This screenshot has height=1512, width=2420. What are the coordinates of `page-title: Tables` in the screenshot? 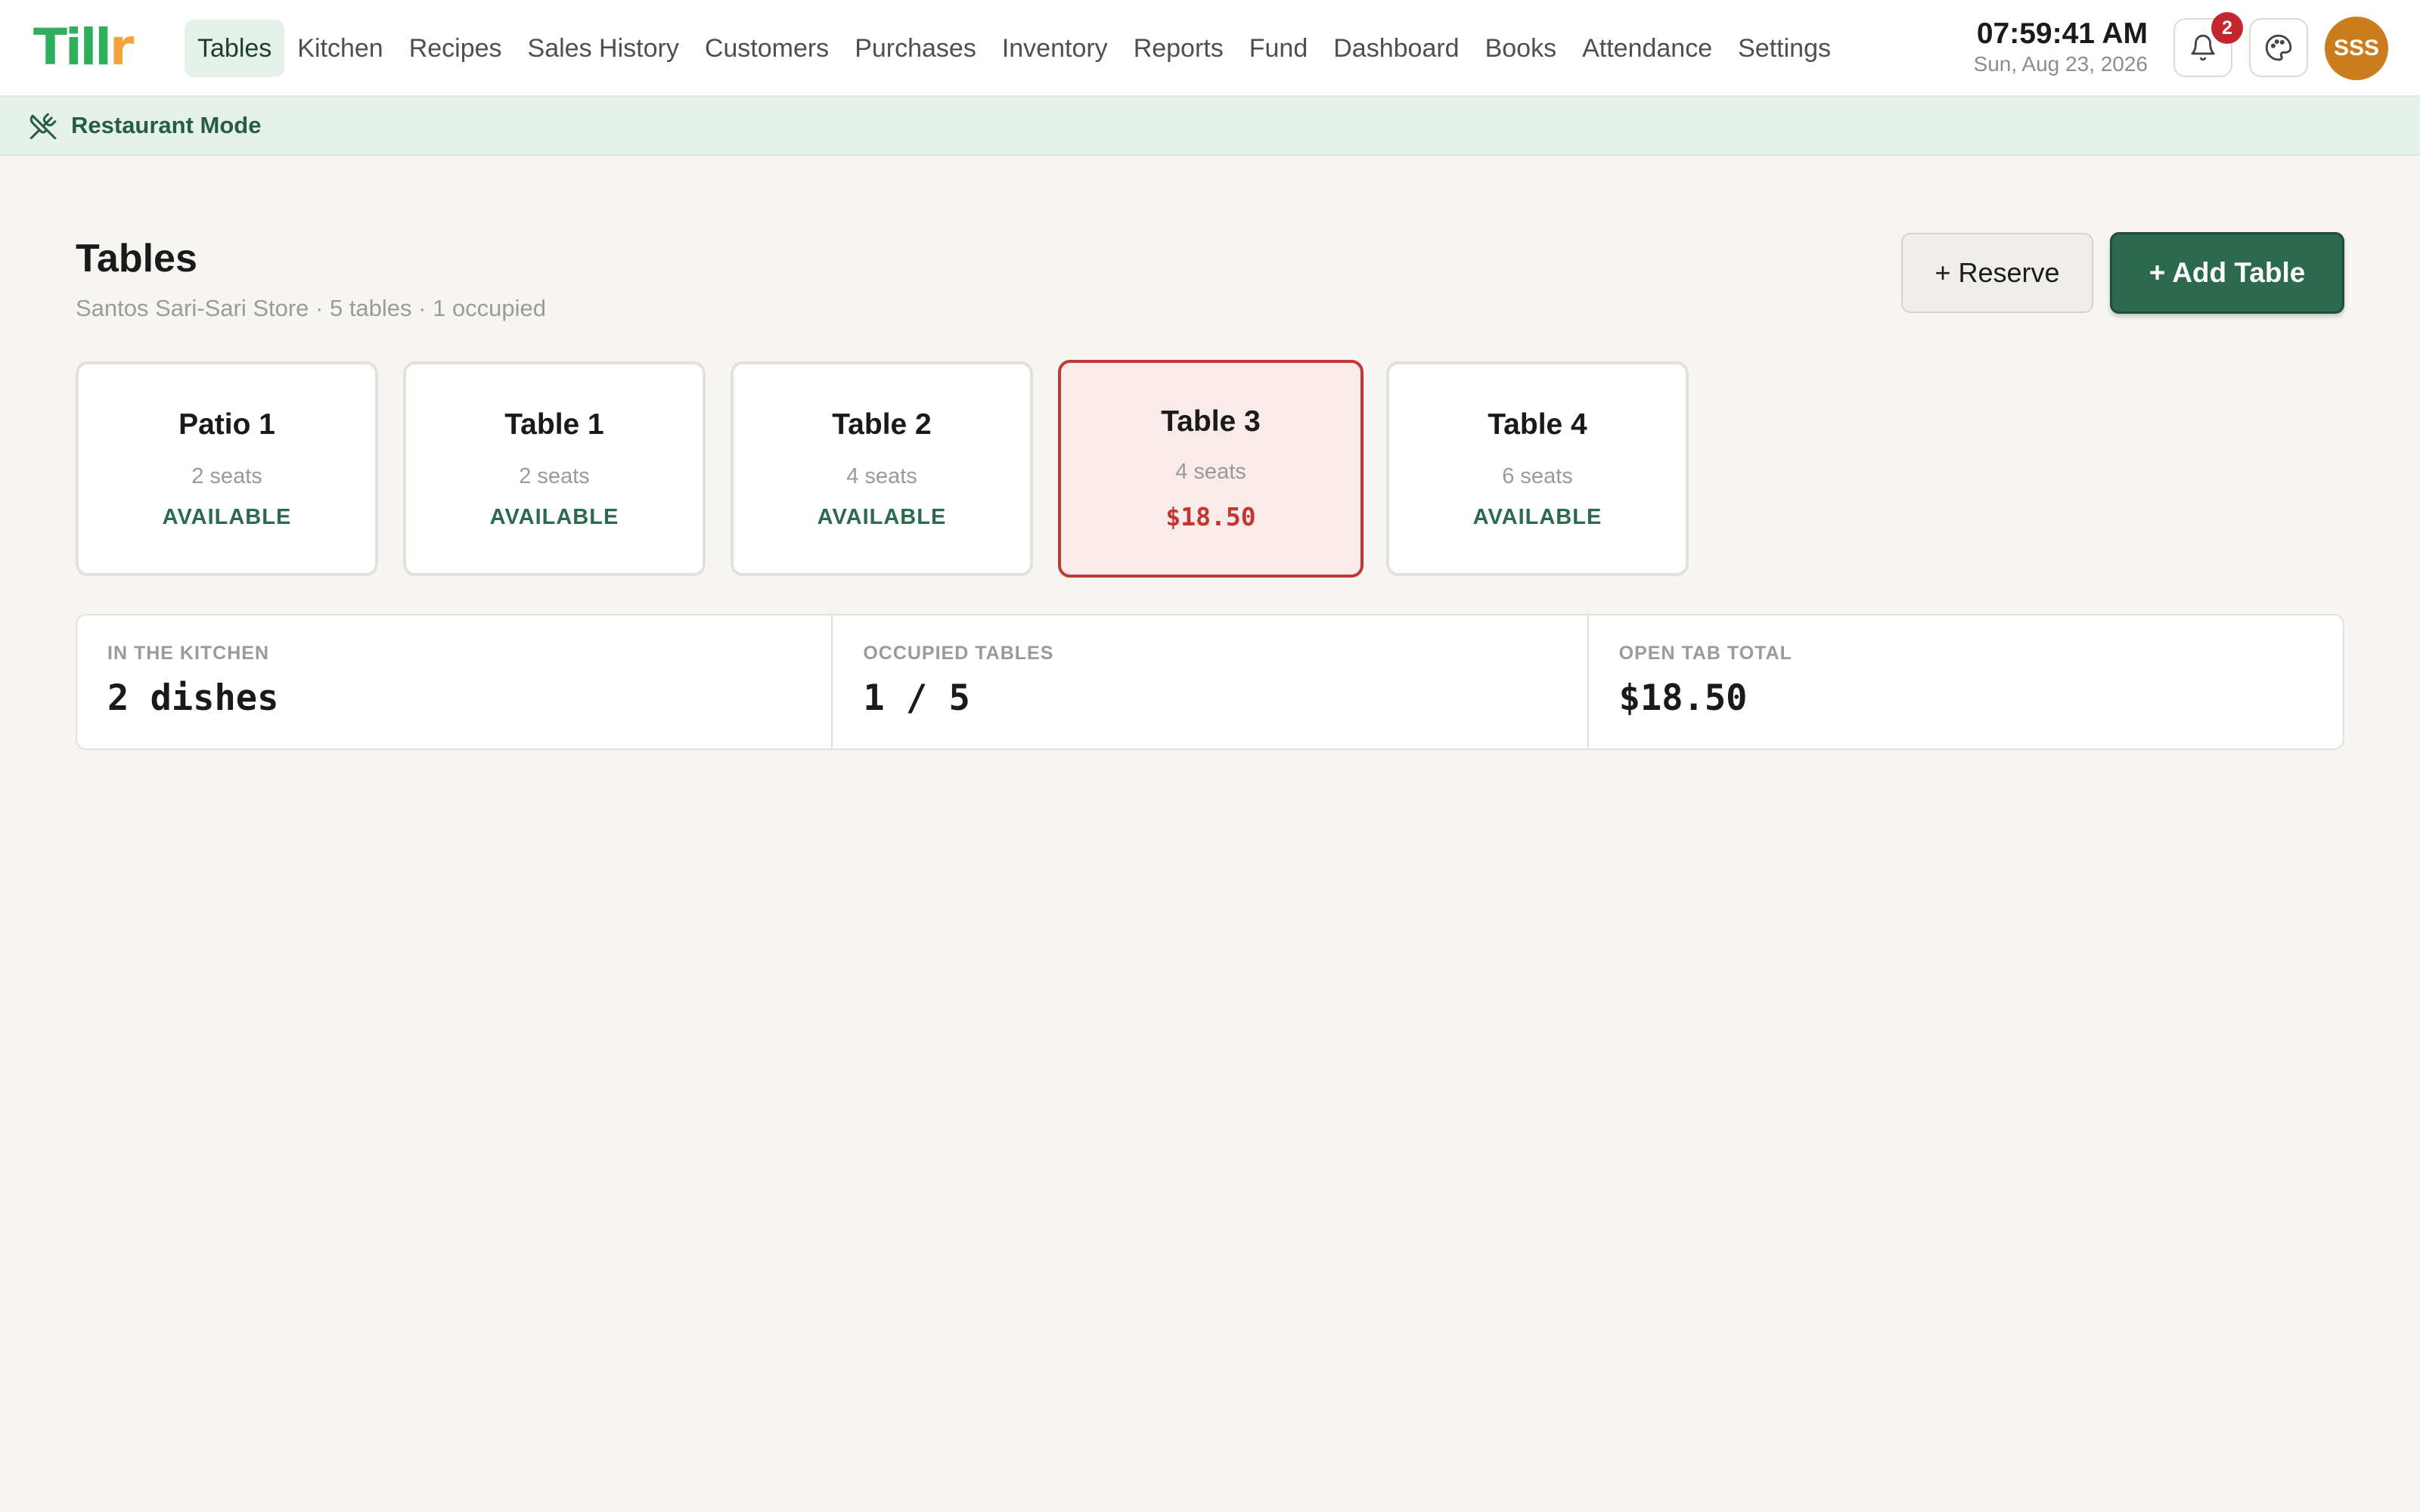 It's located at (136, 258).